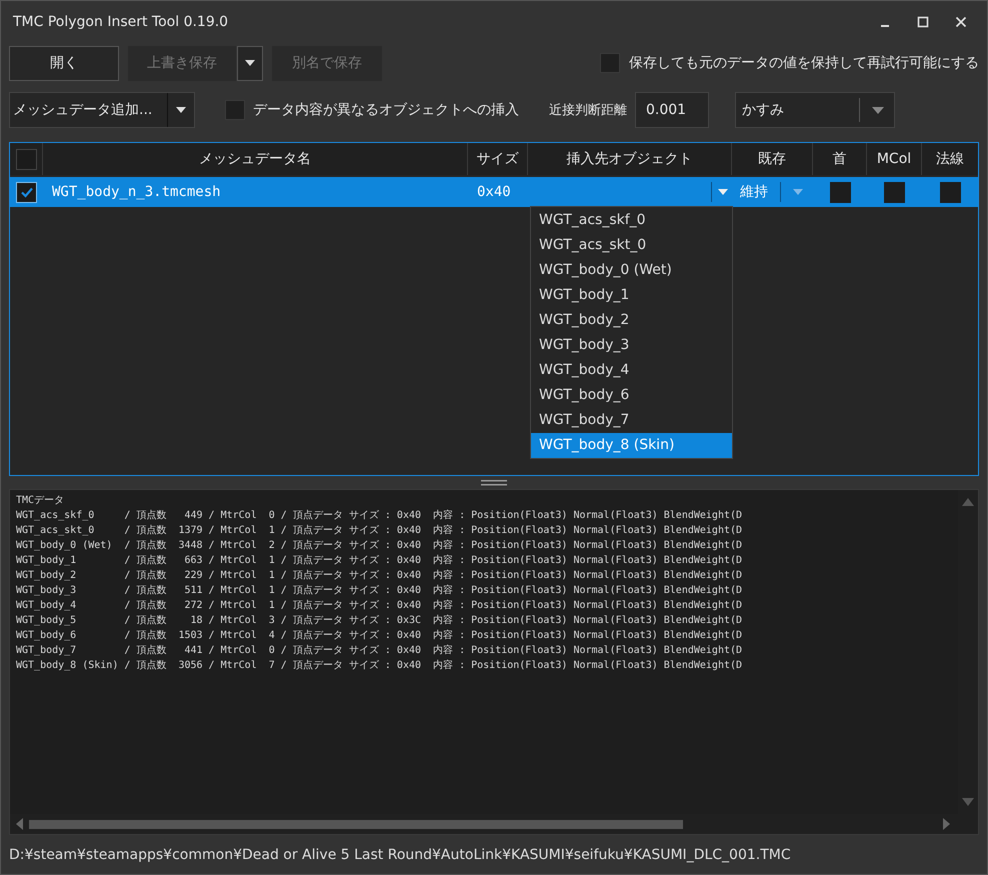  I want to click on table-row: WGT_body_n_3.tmcmesh 0x40 維持, so click(494, 192).